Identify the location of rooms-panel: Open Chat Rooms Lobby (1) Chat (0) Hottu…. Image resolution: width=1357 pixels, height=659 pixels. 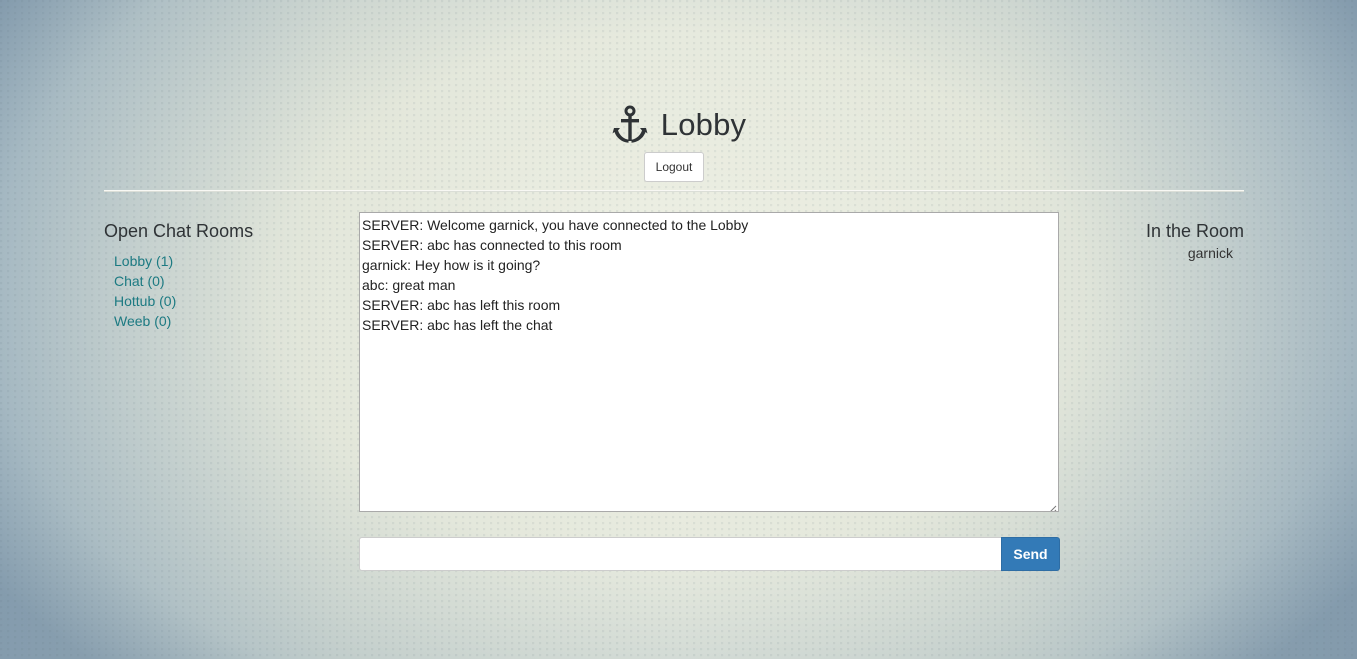
(214, 276).